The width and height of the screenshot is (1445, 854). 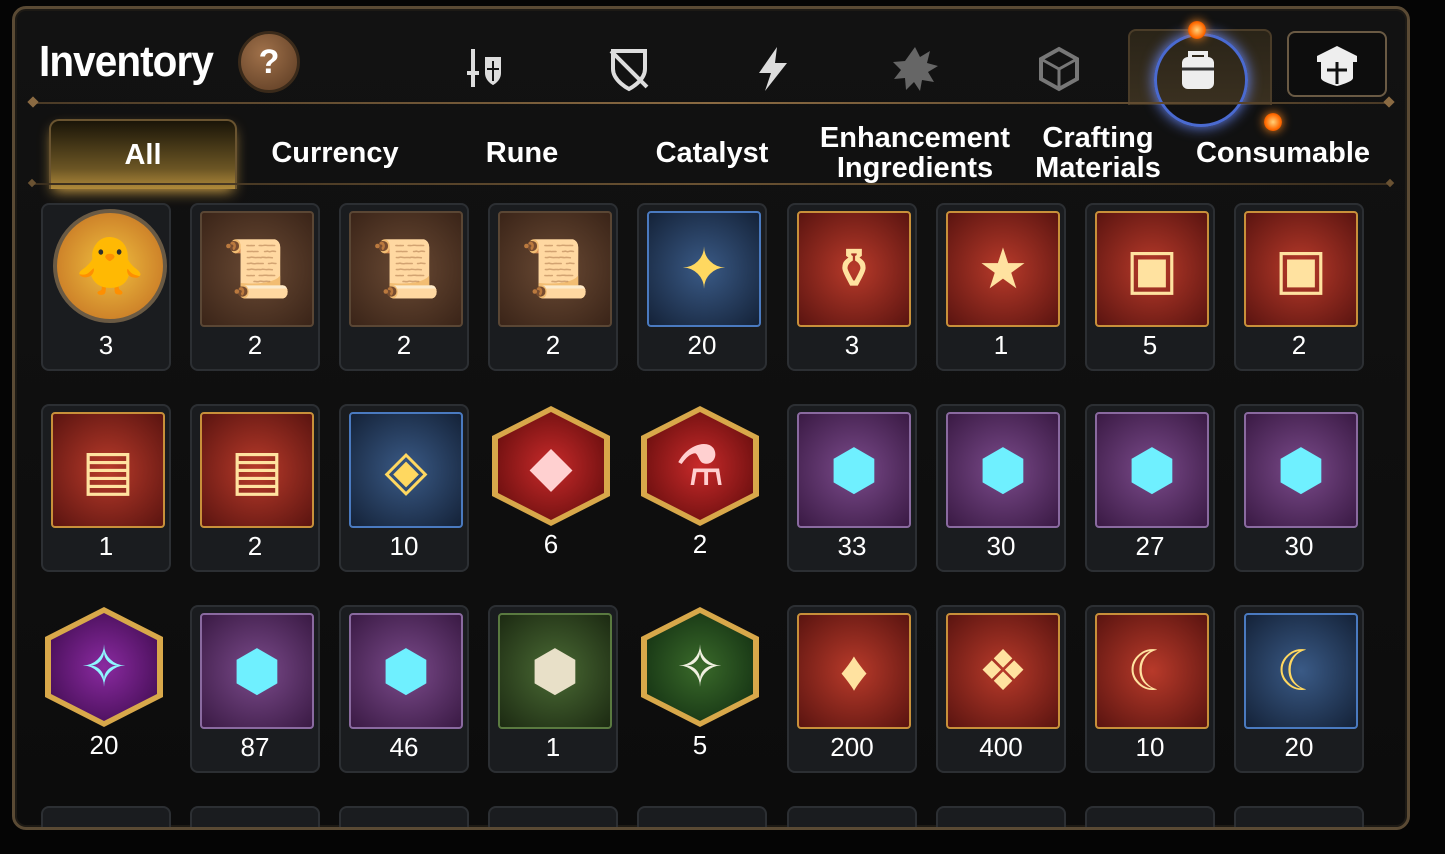 What do you see at coordinates (700, 687) in the screenshot?
I see `item-slot: ✧ 5` at bounding box center [700, 687].